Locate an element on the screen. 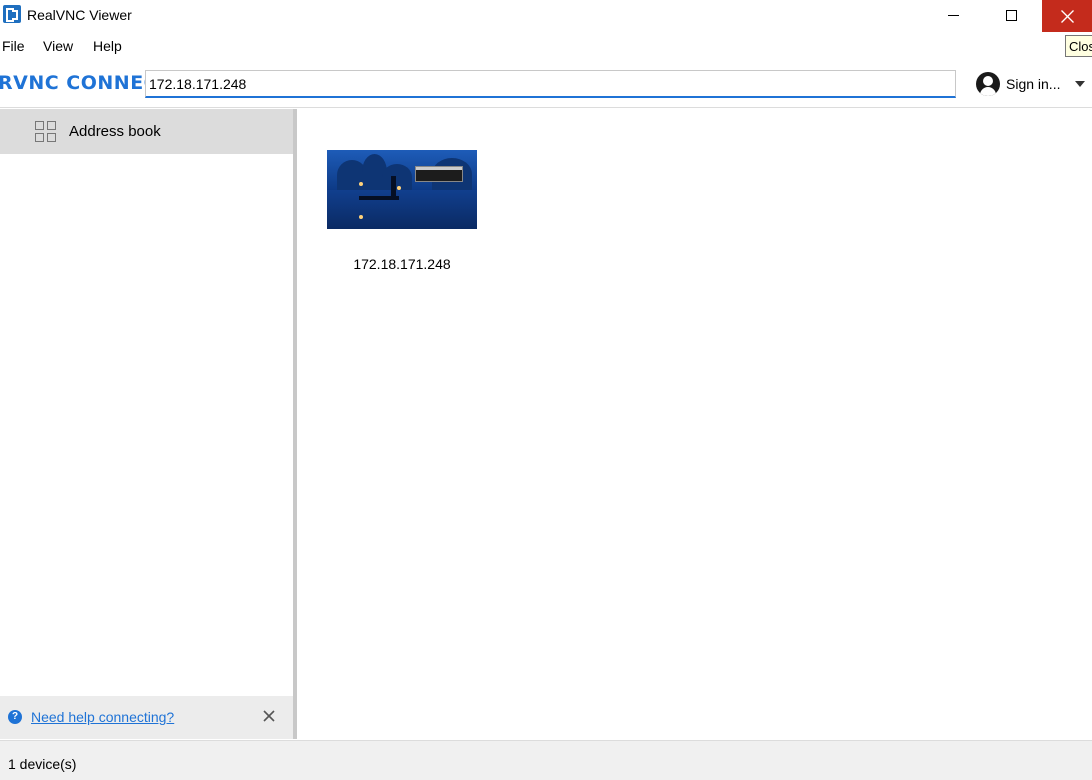 The image size is (1092, 780). need-help-link: Need help connecting? is located at coordinates (102, 717).